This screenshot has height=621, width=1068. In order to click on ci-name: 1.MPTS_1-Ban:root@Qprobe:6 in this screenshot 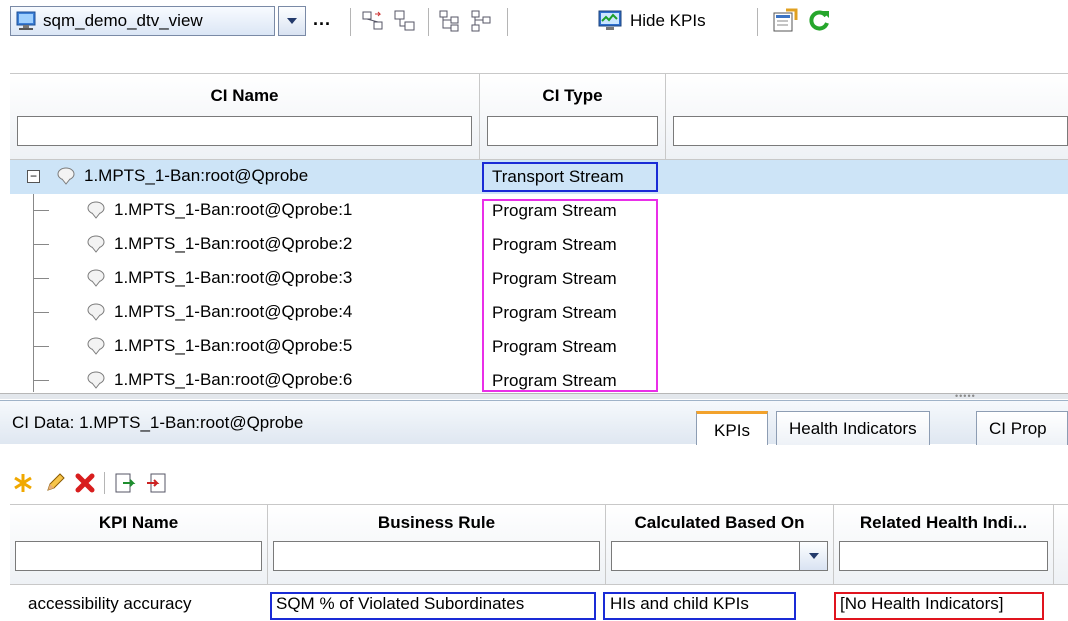, I will do `click(233, 379)`.